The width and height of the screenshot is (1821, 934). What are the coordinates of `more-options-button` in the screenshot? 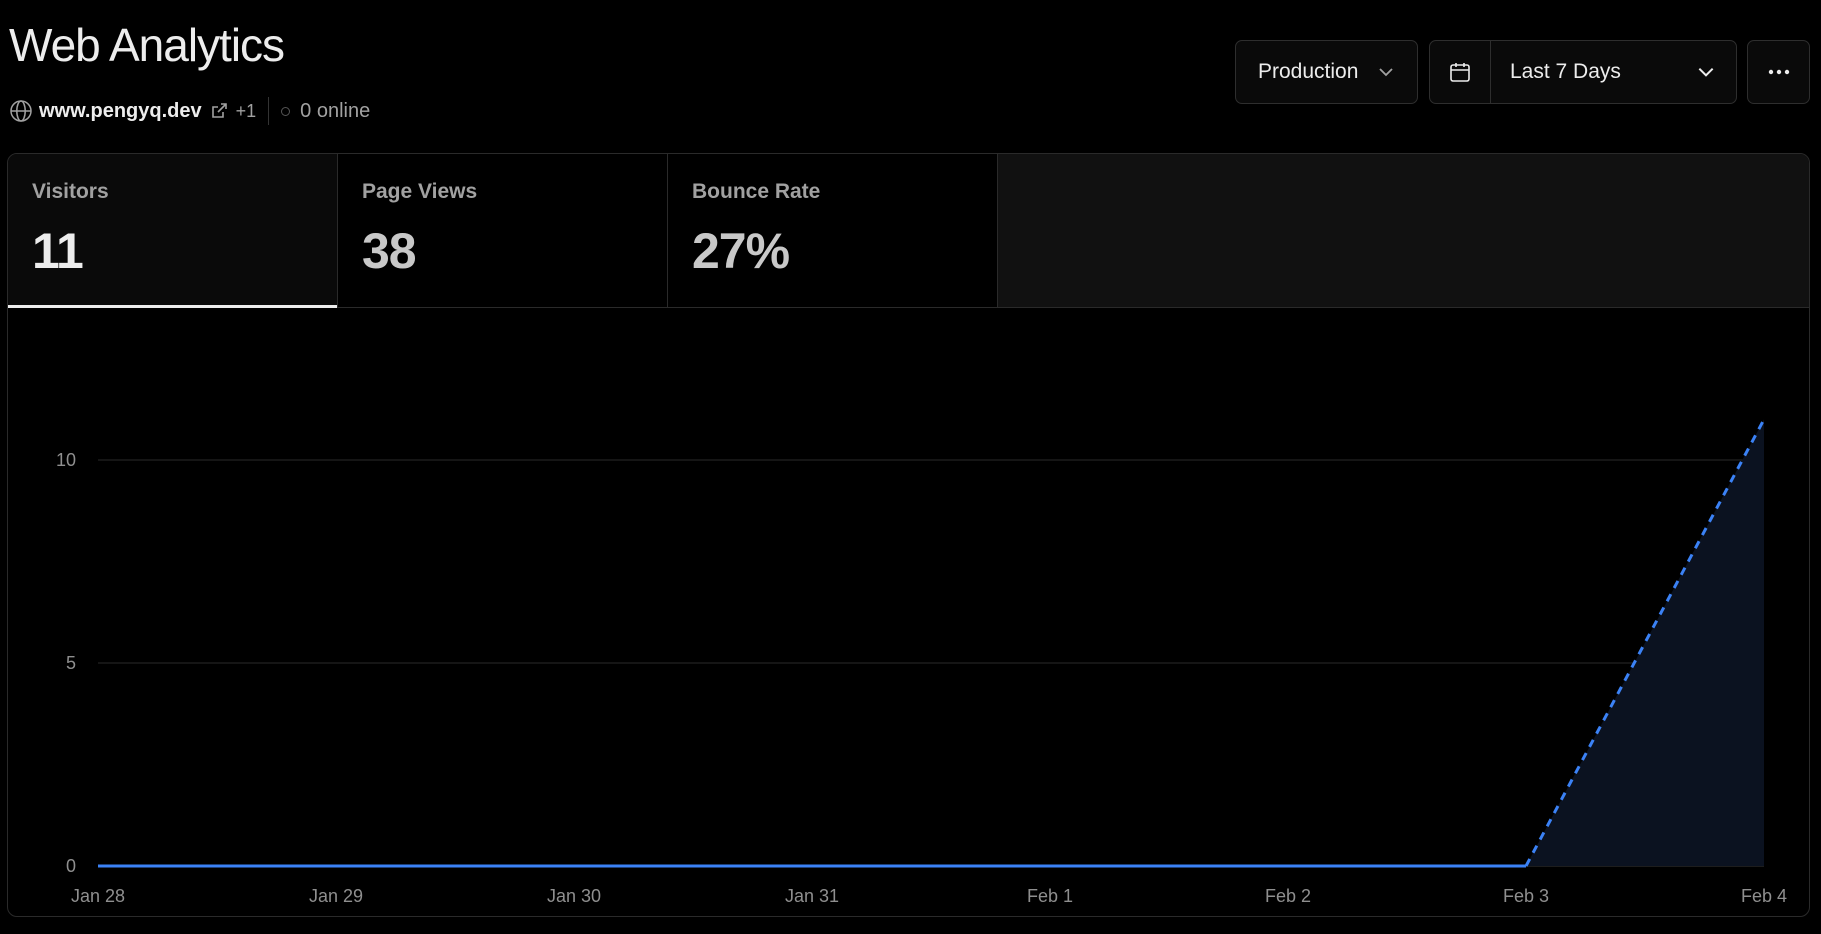 It's located at (1778, 72).